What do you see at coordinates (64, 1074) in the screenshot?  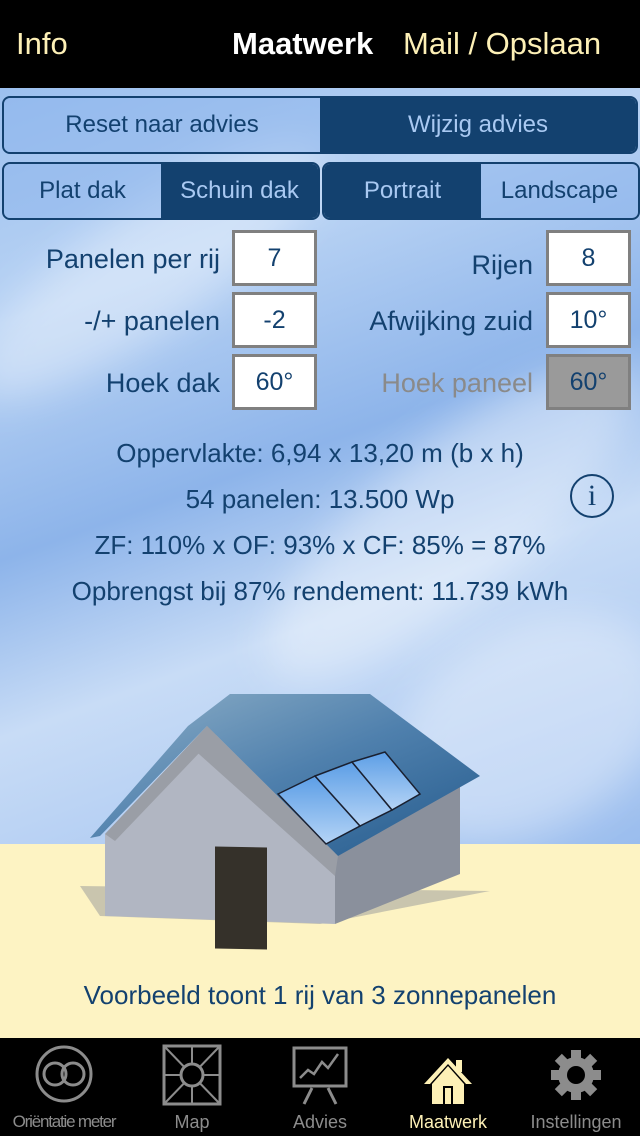 I see `orientation-meter-icon` at bounding box center [64, 1074].